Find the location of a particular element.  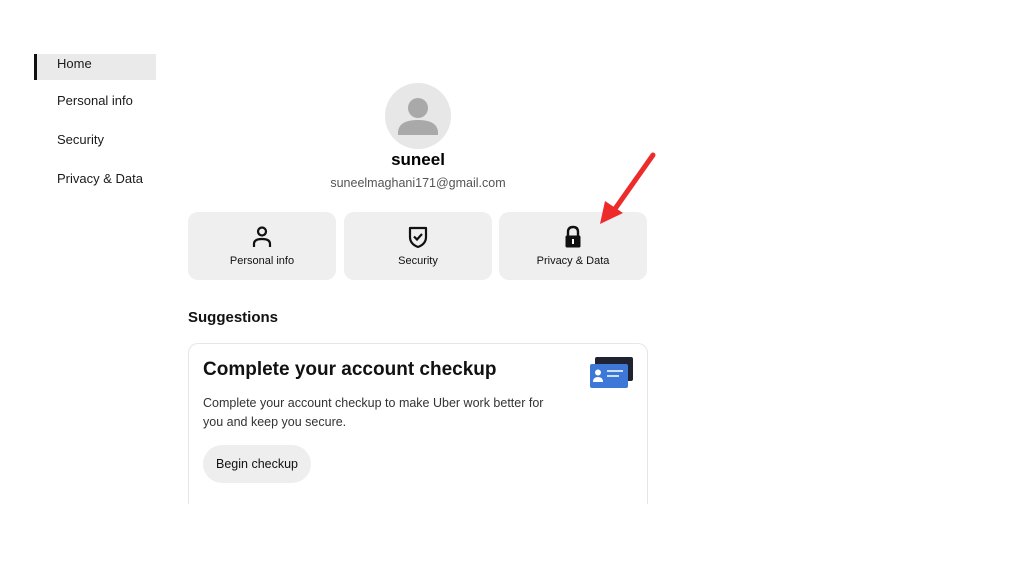

person-icon is located at coordinates (262, 236).